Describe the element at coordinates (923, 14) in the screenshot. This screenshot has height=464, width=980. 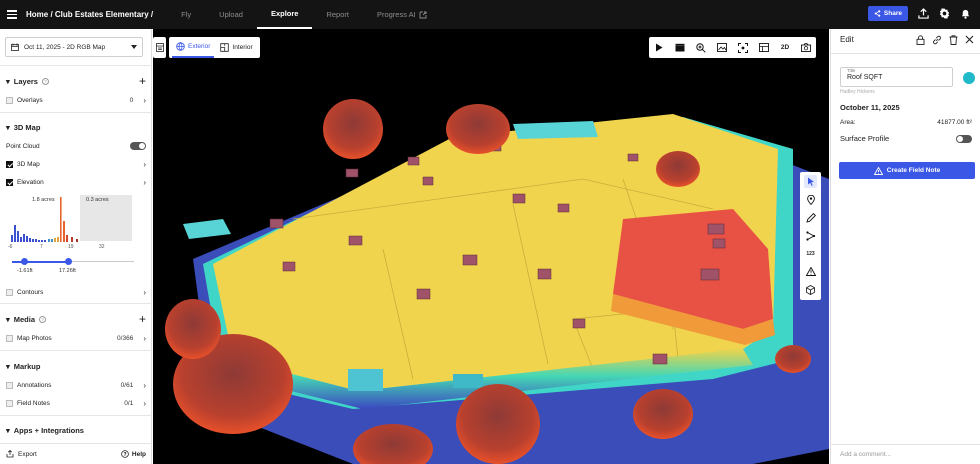
I see `upload-icon` at that location.